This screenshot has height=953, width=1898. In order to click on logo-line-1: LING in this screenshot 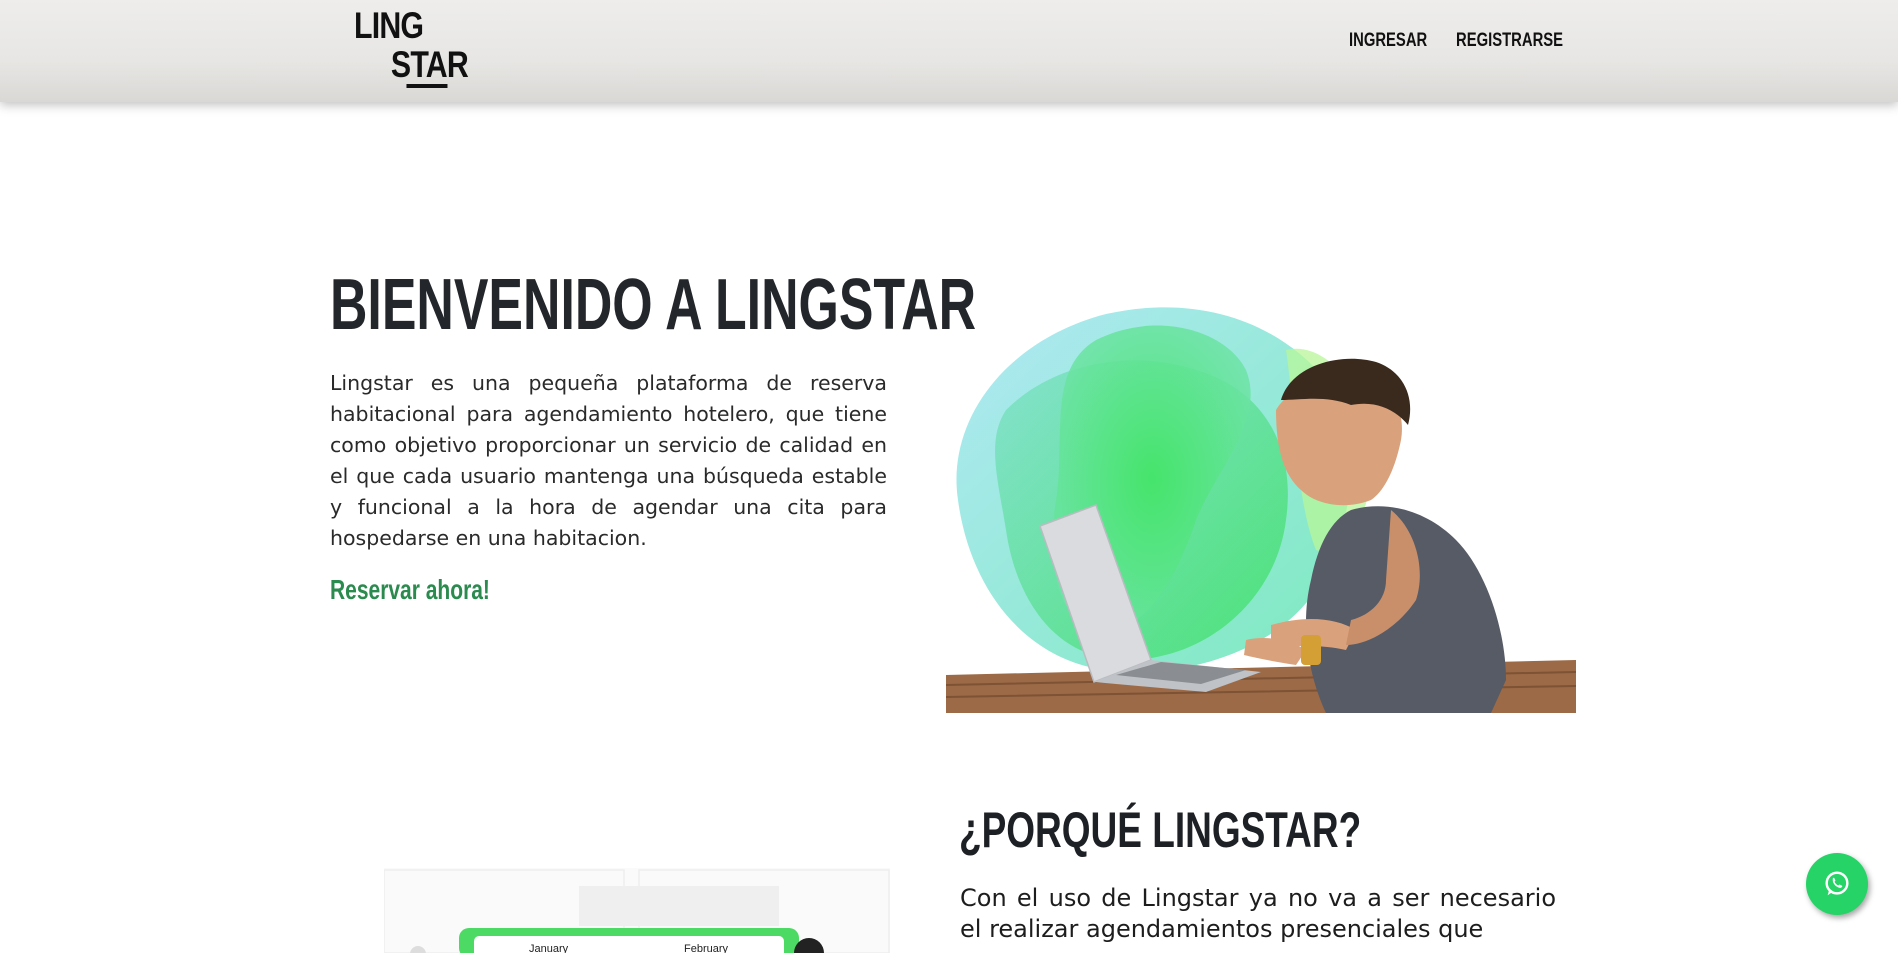, I will do `click(389, 25)`.